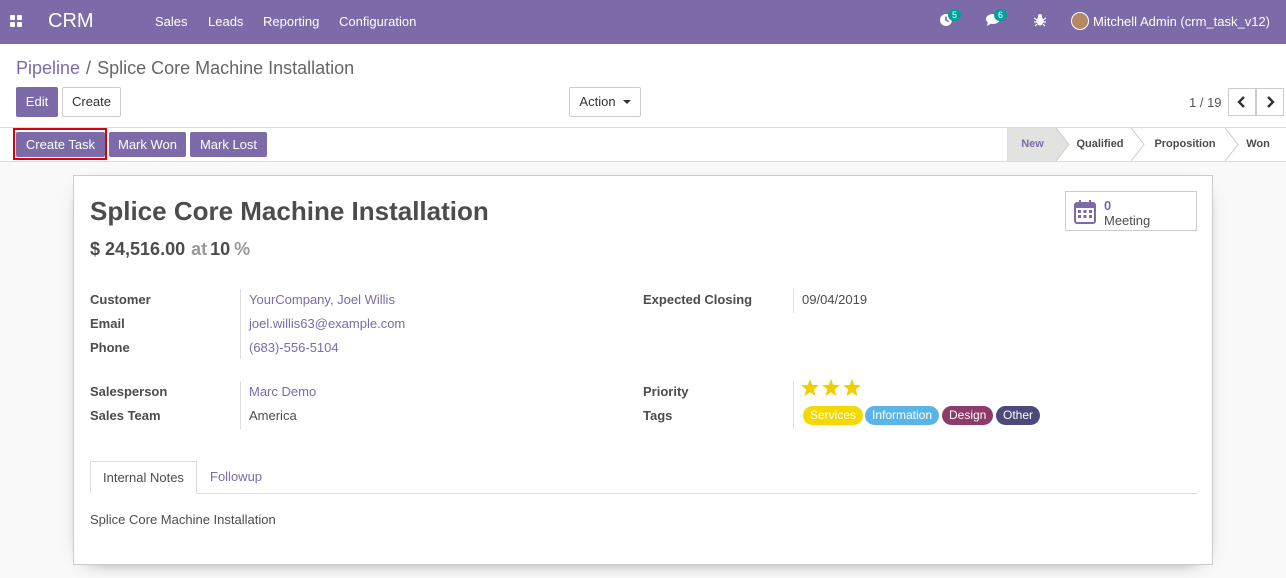 The image size is (1286, 578). I want to click on apps-icon, so click(16, 21).